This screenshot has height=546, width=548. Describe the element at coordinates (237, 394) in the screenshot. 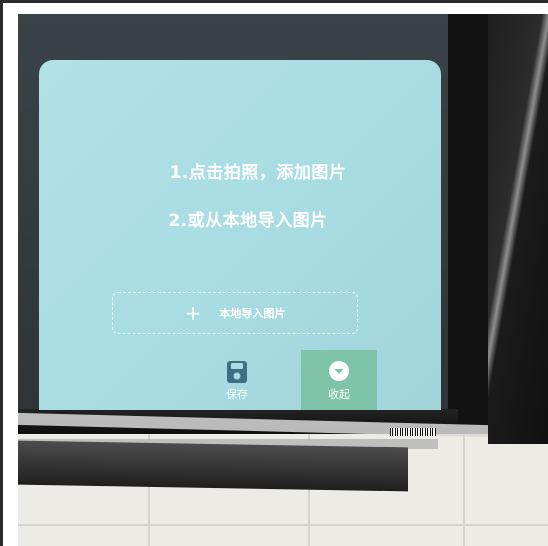

I see `save-label: 保存` at that location.